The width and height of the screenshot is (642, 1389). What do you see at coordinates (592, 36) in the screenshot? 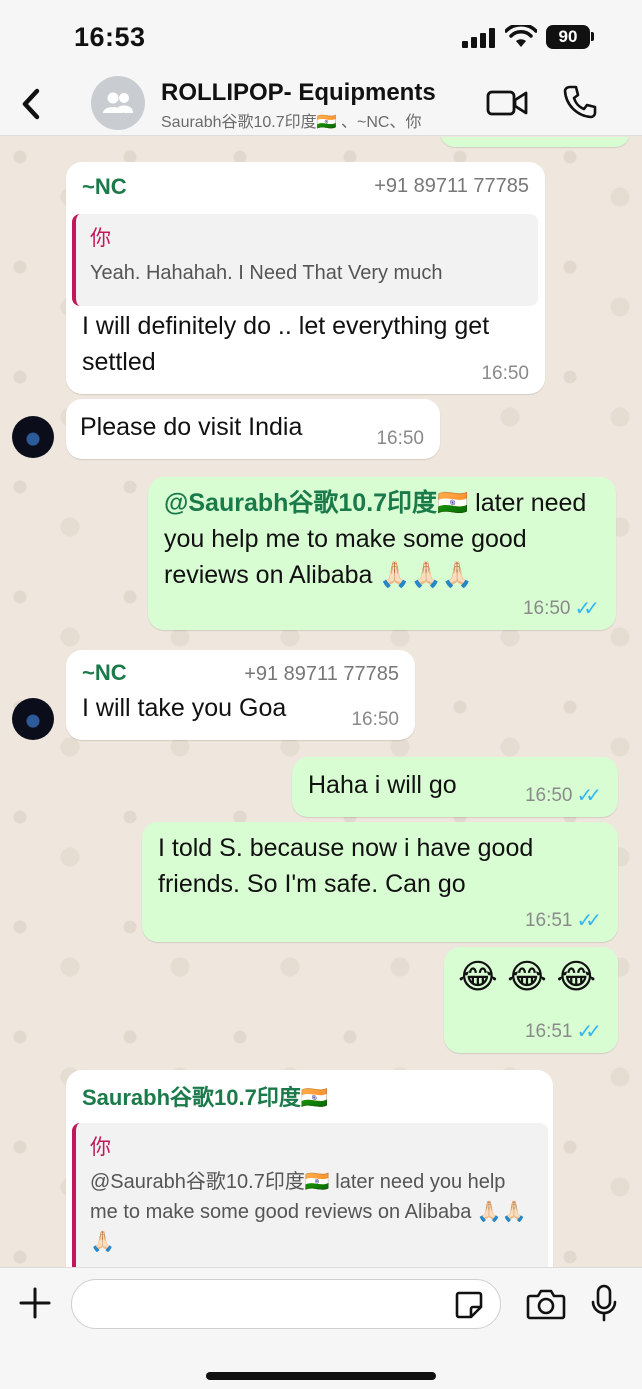
I see `battery-tip` at bounding box center [592, 36].